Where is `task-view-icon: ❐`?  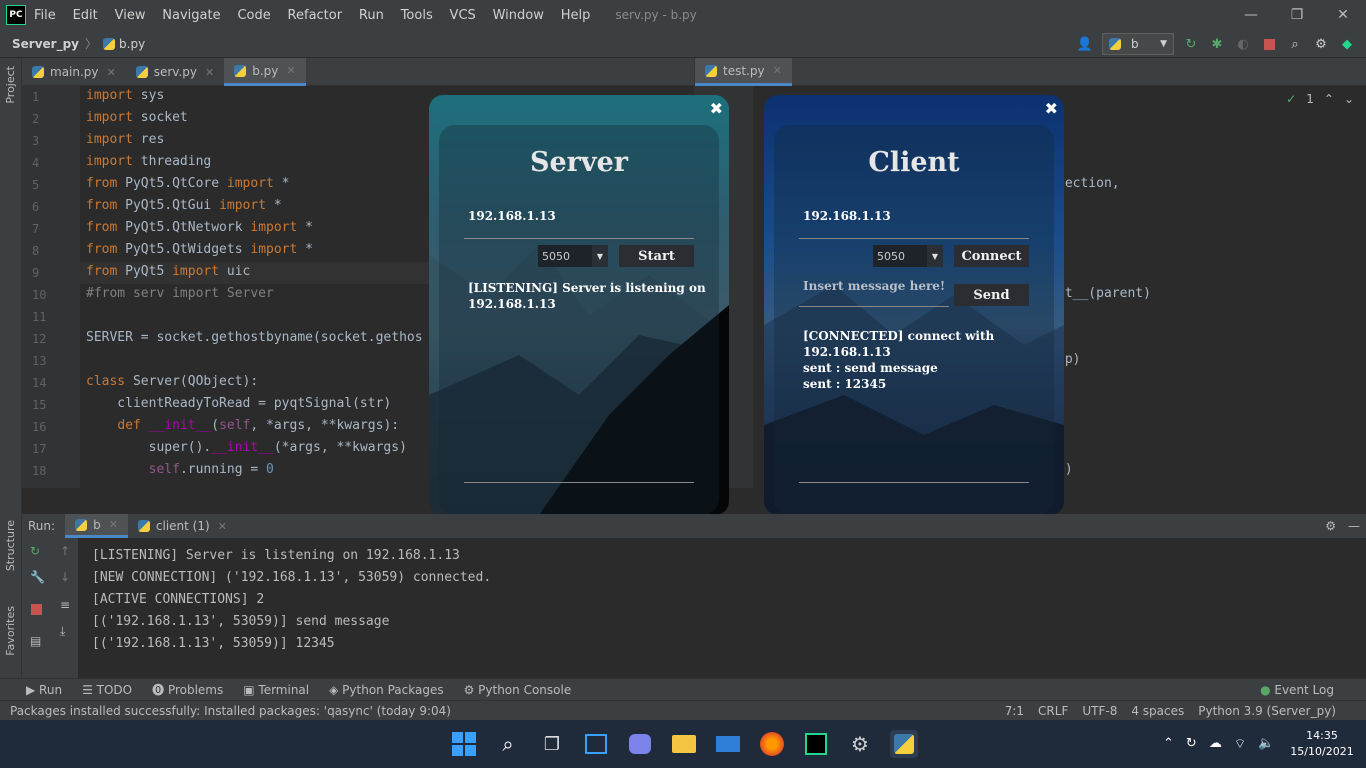 task-view-icon: ❐ is located at coordinates (552, 744).